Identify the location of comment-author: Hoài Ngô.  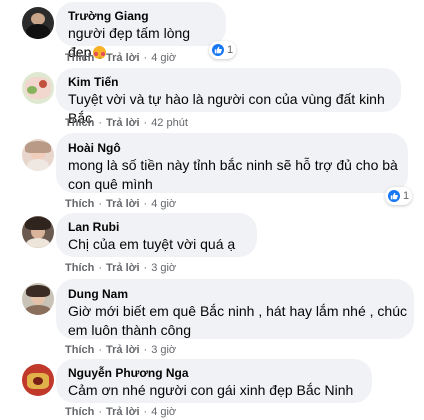
(232, 148).